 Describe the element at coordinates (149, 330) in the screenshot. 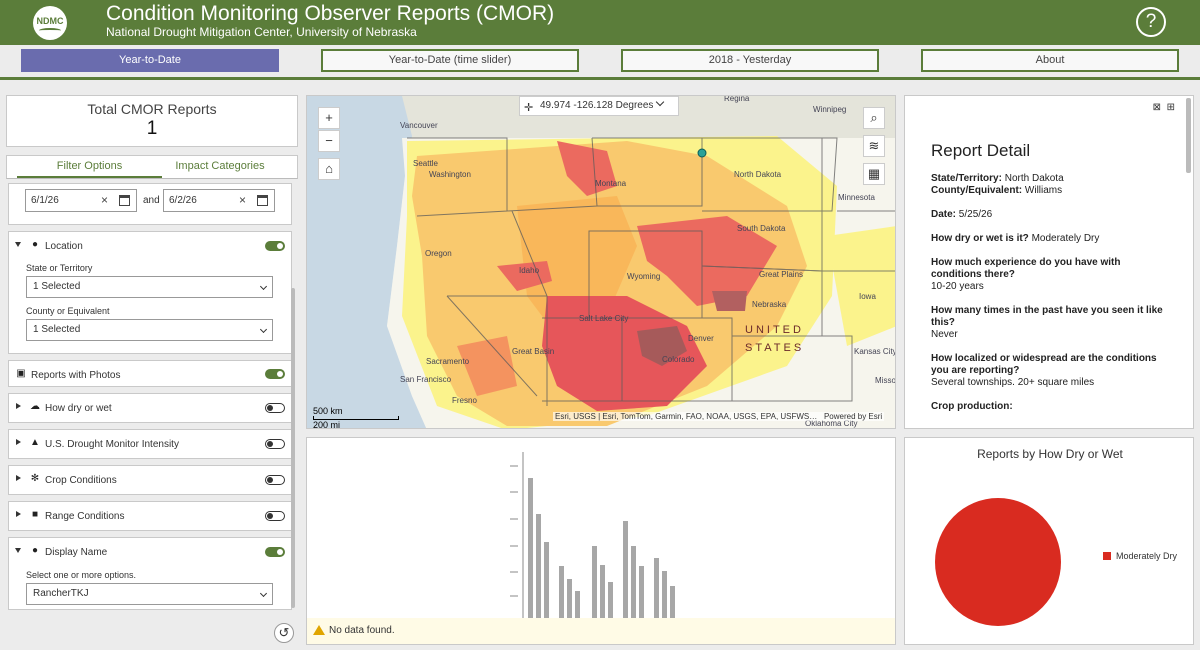

I see `county-select: 1 Selected` at that location.